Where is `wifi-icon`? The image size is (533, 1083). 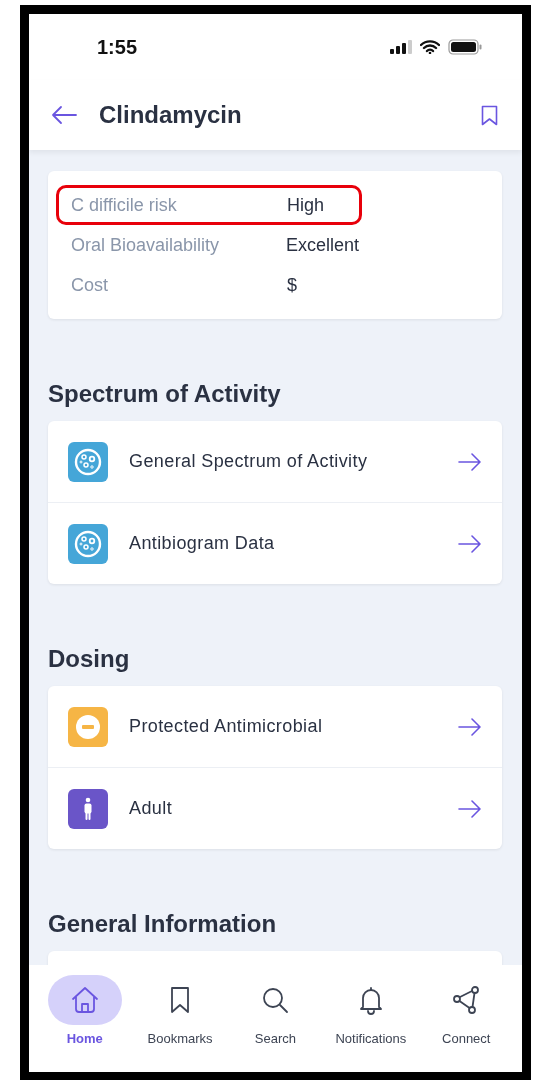 wifi-icon is located at coordinates (430, 47).